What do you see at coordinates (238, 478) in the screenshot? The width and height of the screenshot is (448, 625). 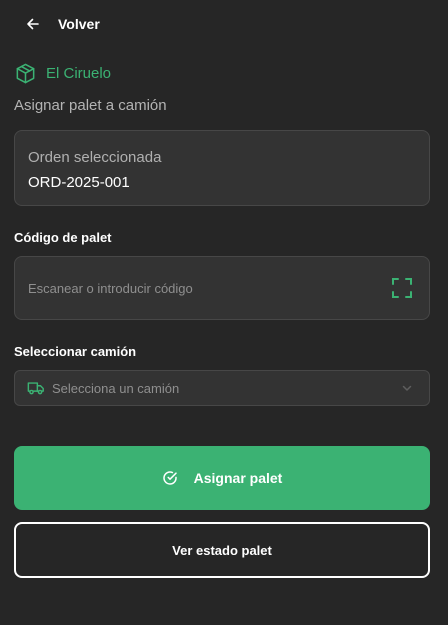 I see `assign-pallet-label: Asignar palet` at bounding box center [238, 478].